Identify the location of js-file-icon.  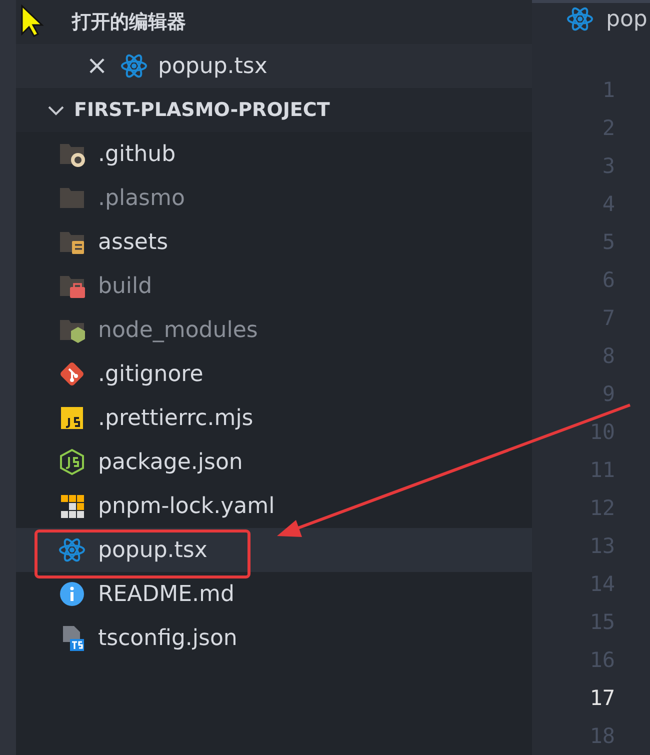
(72, 418).